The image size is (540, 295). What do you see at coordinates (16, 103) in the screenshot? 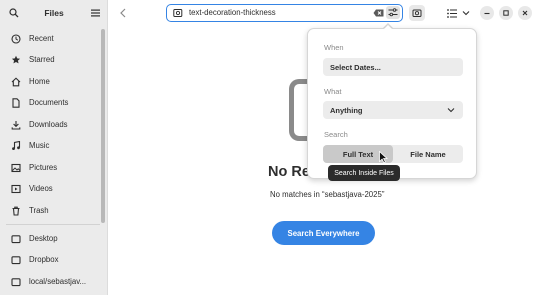
I see `document-icon` at bounding box center [16, 103].